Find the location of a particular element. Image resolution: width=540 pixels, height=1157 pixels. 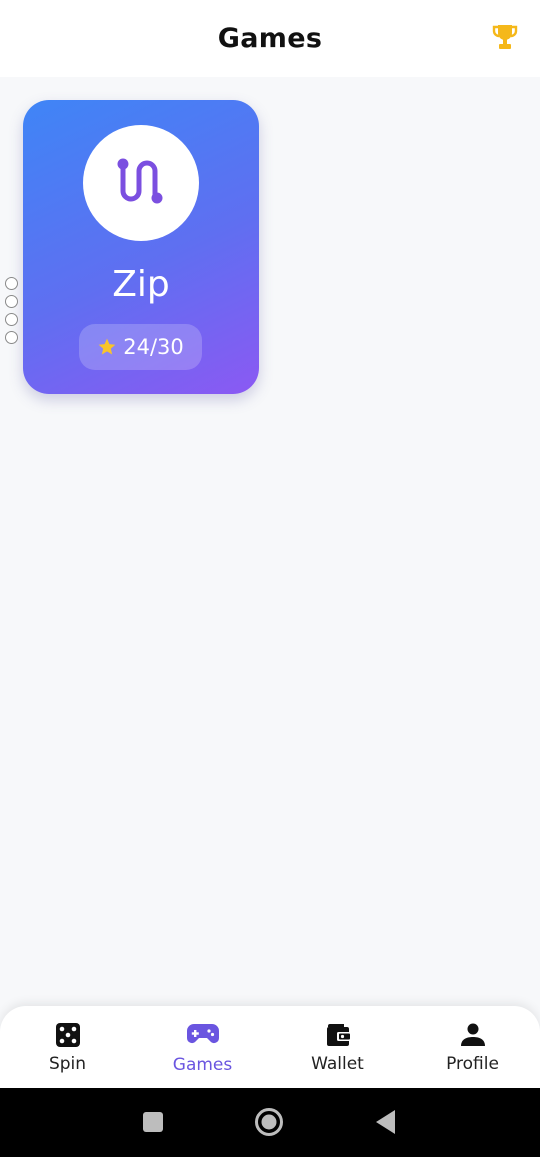

game-title: Zip is located at coordinates (141, 284).